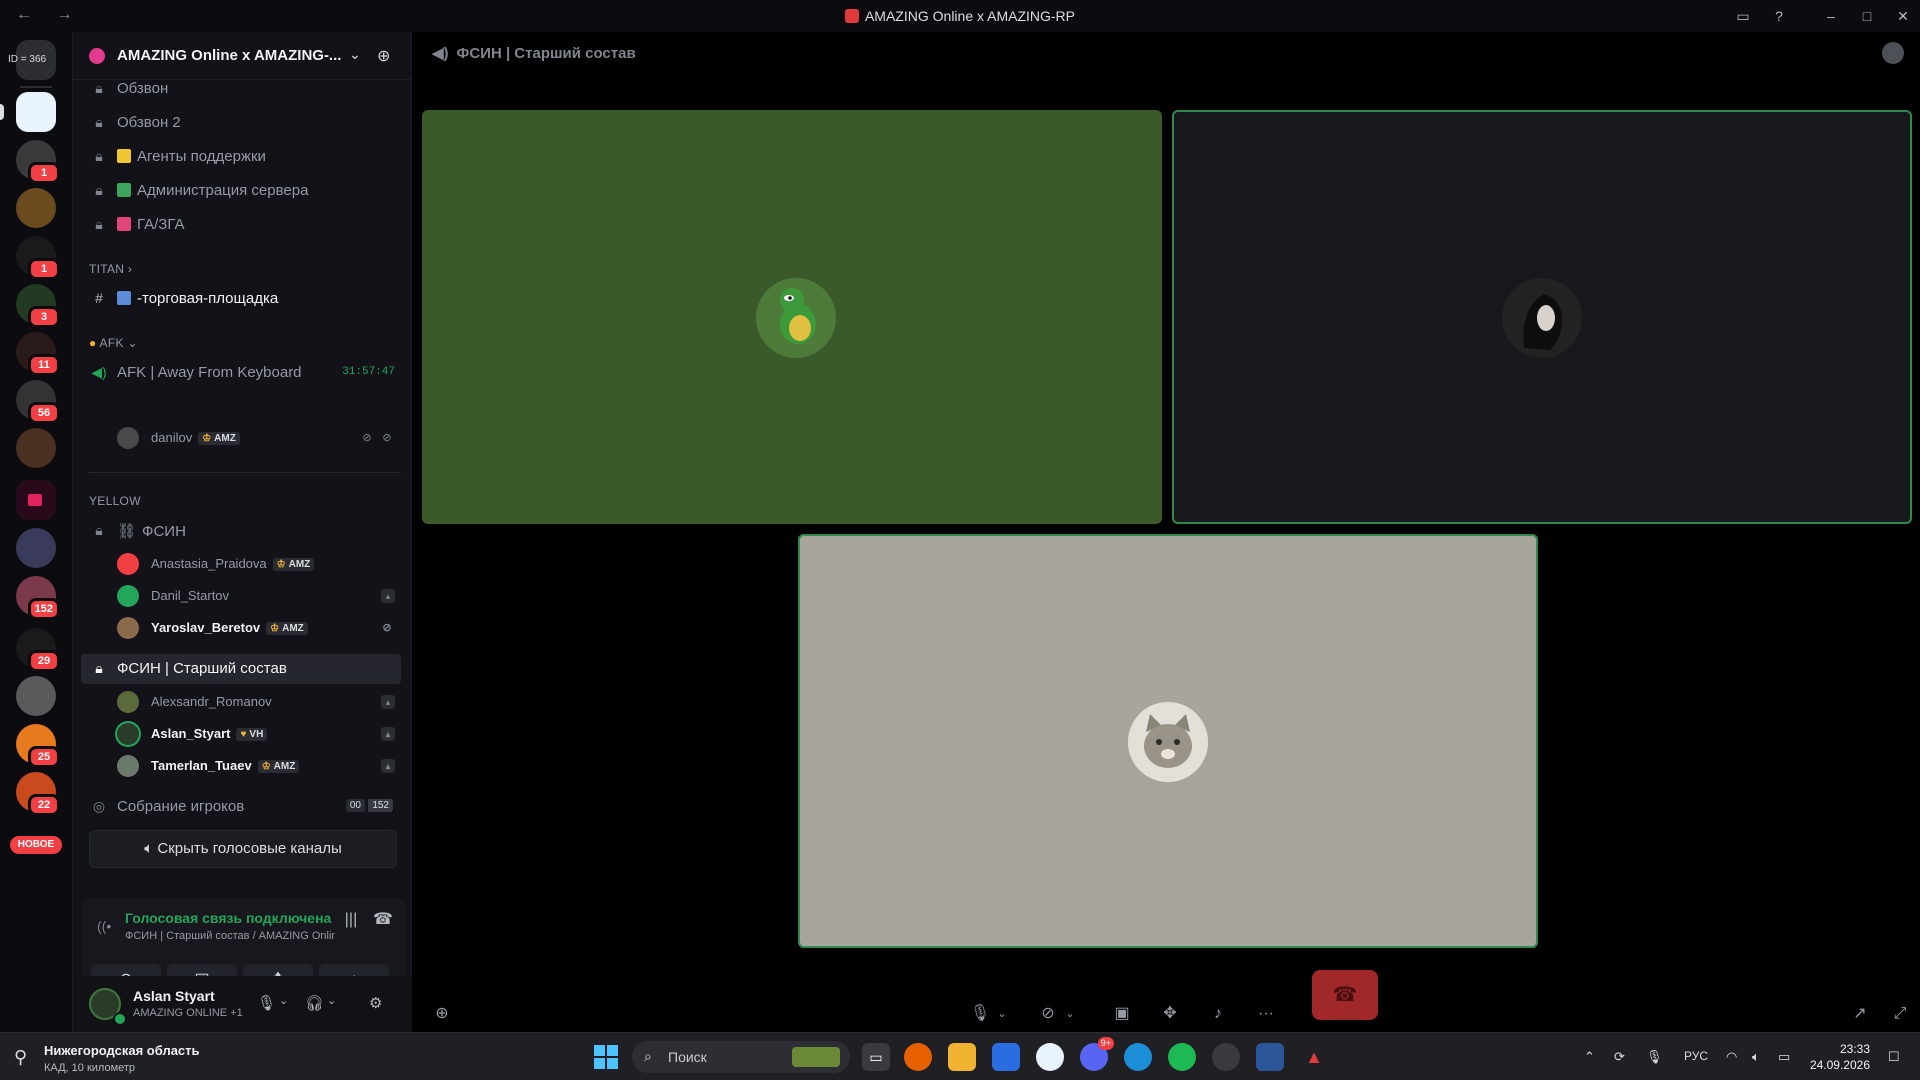 The image size is (1920, 1080). Describe the element at coordinates (241, 299) in the screenshot. I see `channel-trade: # -торговая-площадка` at that location.